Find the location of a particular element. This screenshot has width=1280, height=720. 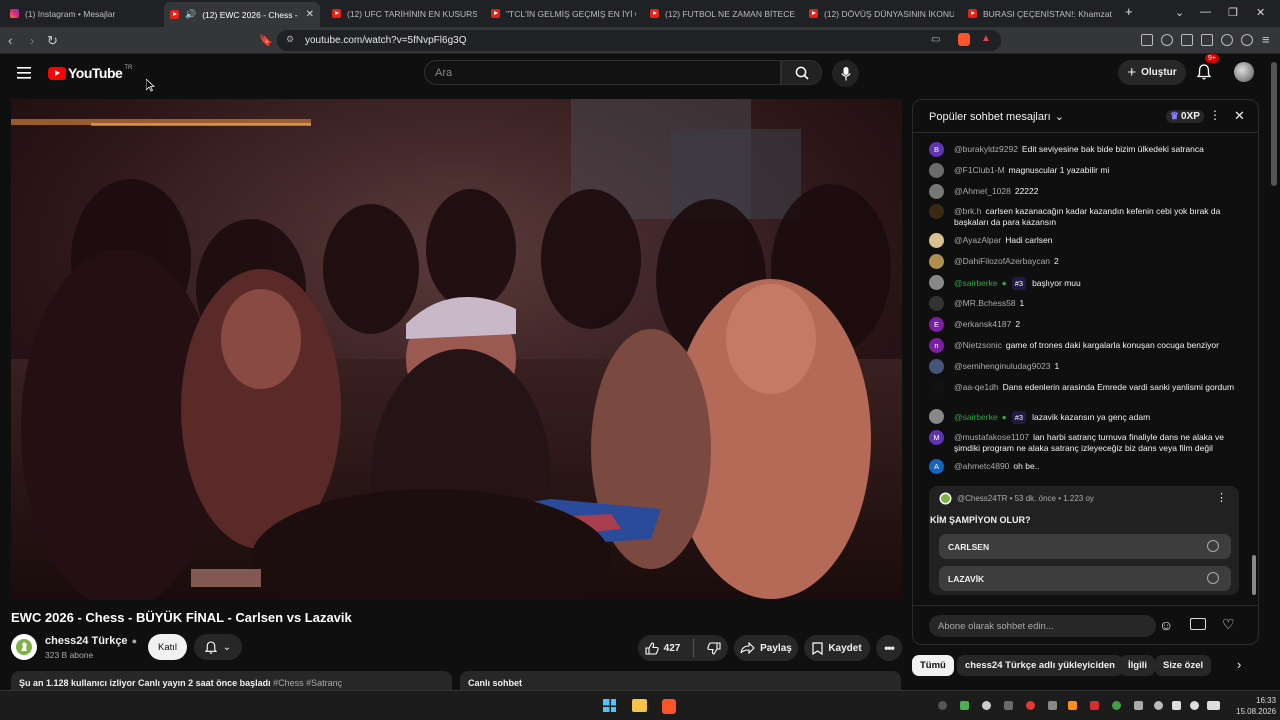

chat-author-avatar: E is located at coordinates (936, 324).